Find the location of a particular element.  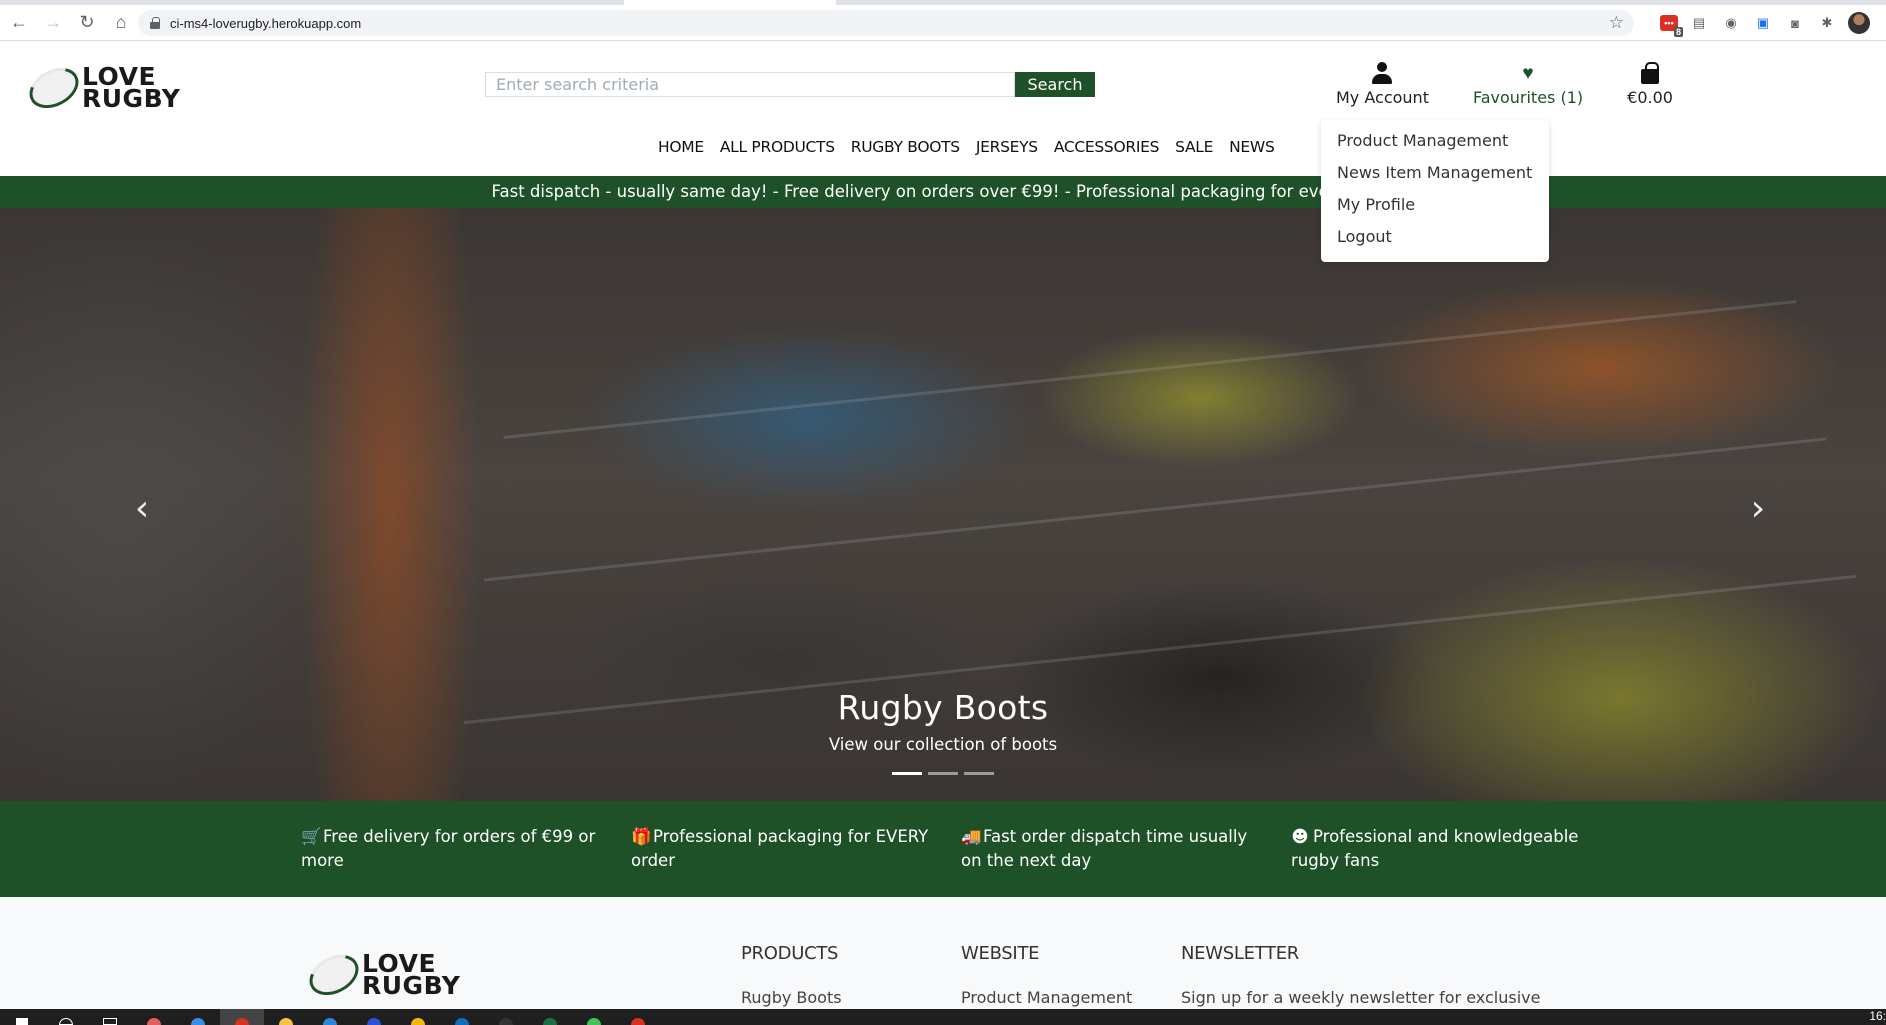

extensions-puzzle-icon: ✱ is located at coordinates (1827, 23).